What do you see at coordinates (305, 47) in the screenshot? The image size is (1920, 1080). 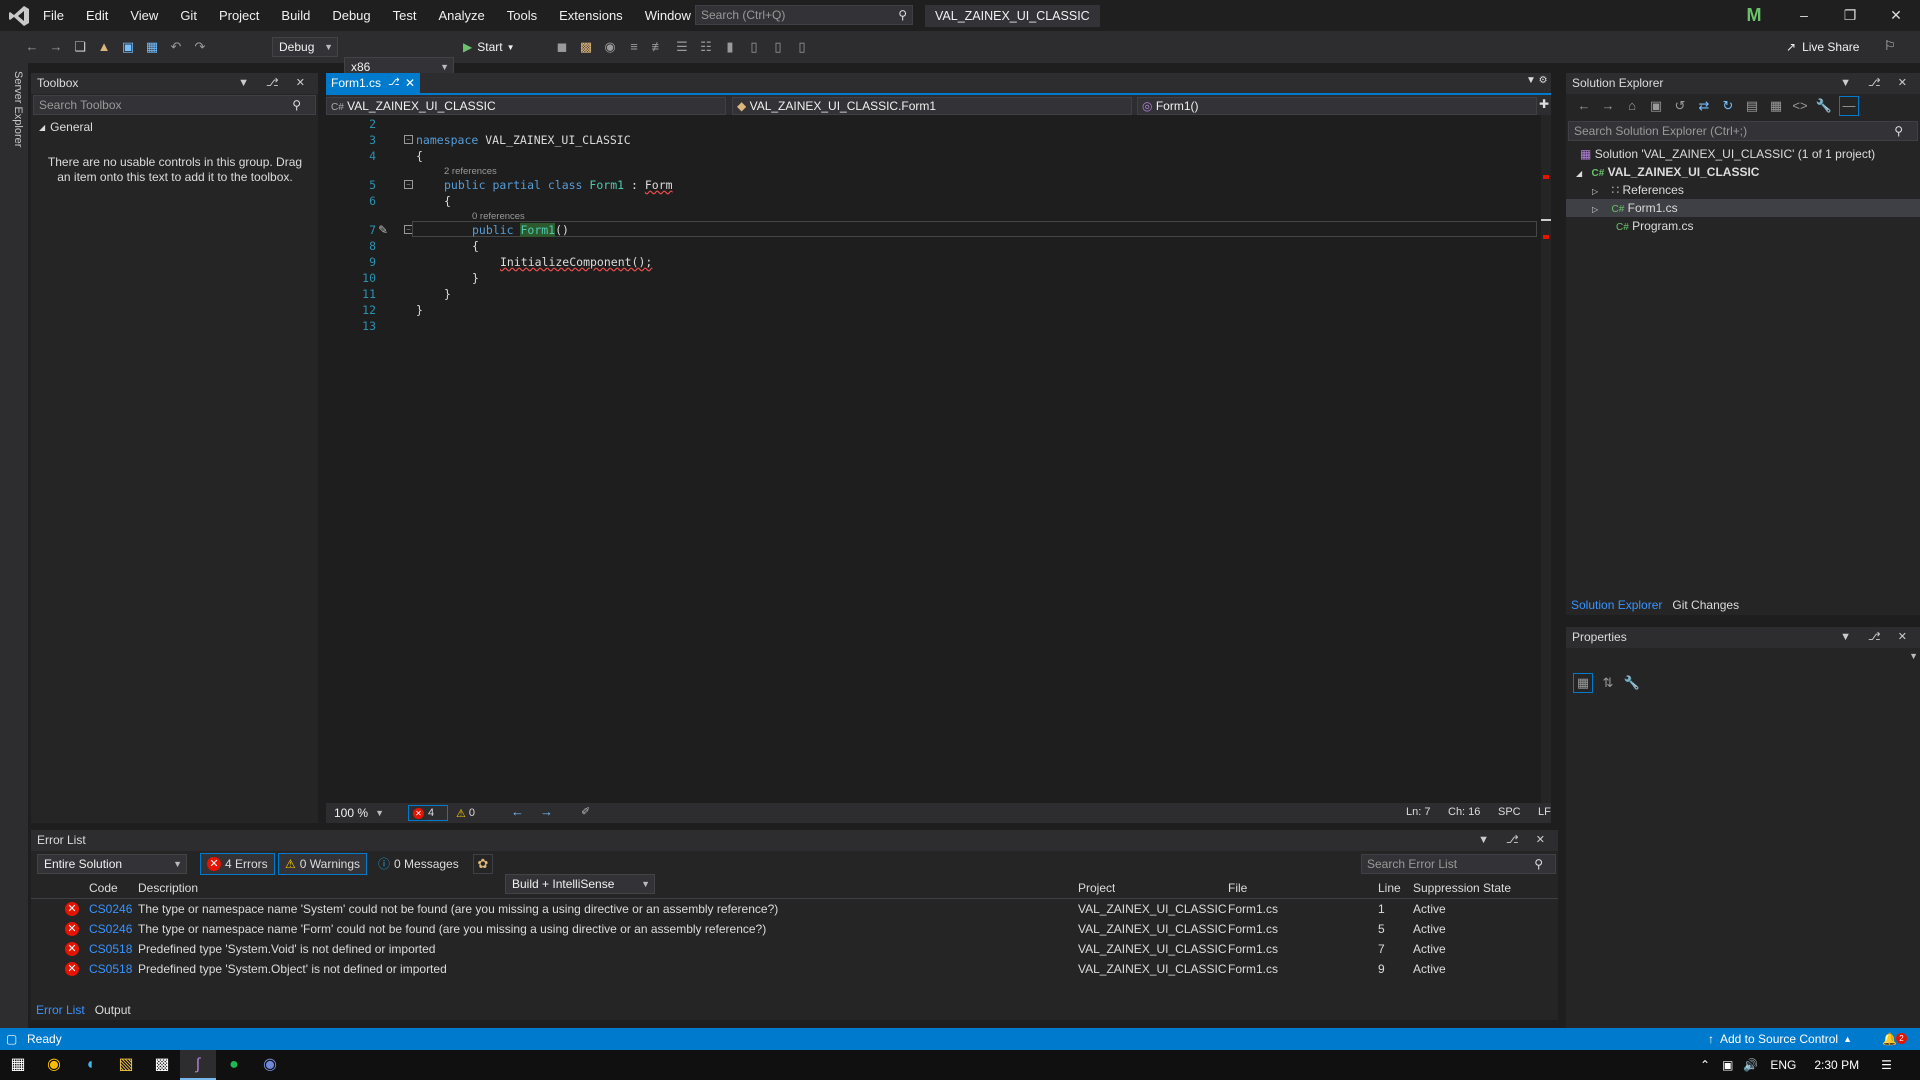 I see `config-dropdown: Debug ▼` at bounding box center [305, 47].